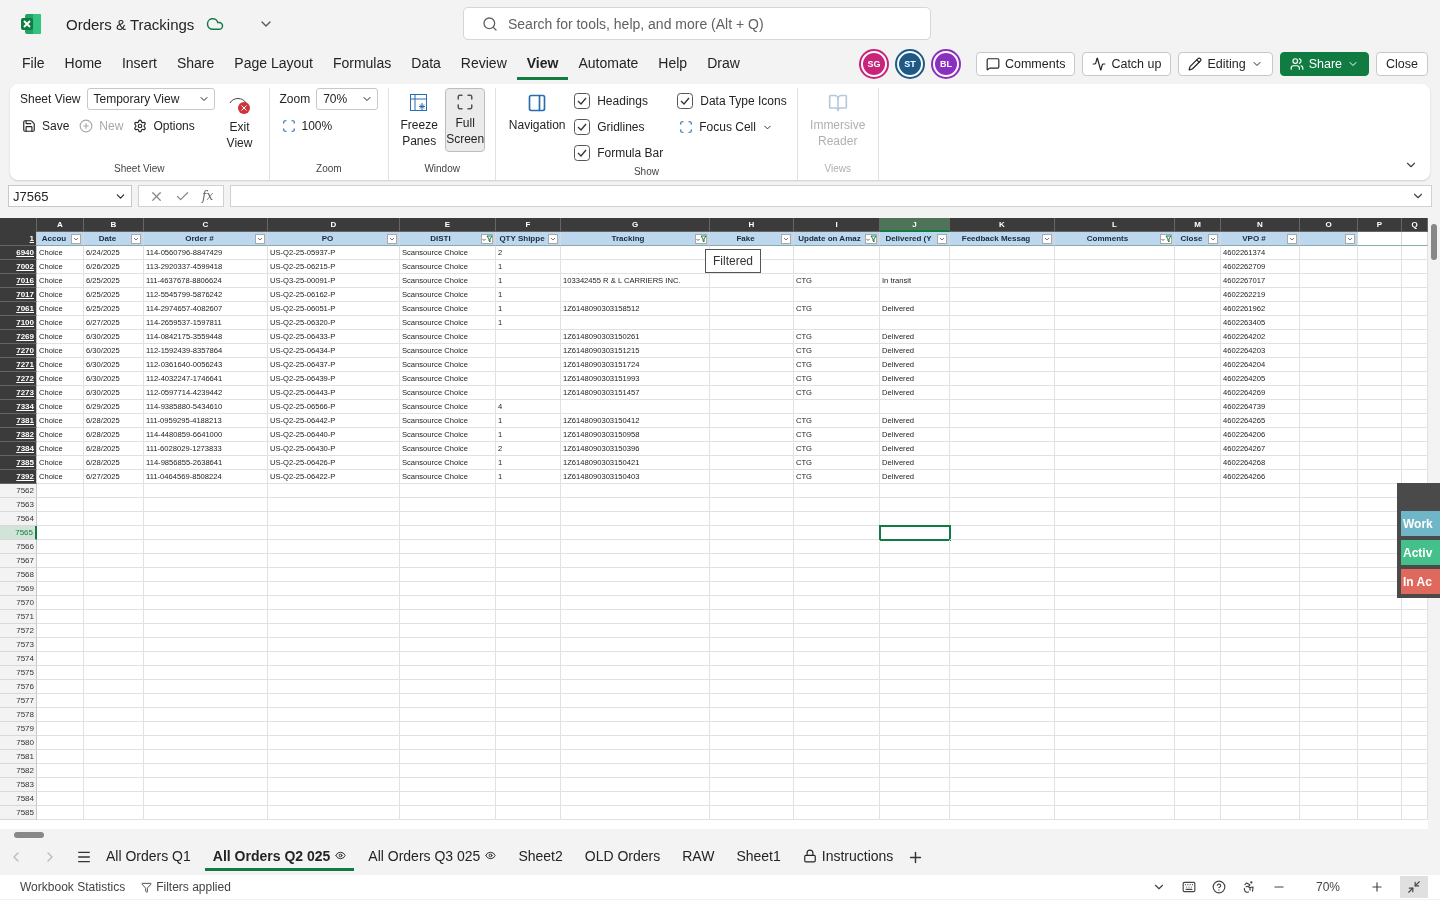 The height and width of the screenshot is (900, 1440). What do you see at coordinates (628, 238) in the screenshot?
I see `header-text: Tracking` at bounding box center [628, 238].